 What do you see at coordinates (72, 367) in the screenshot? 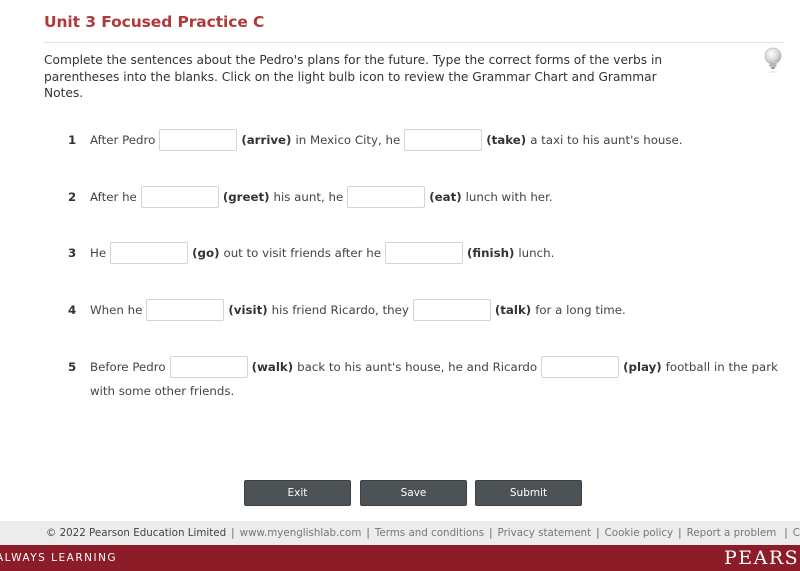
I see `question-number: 5` at bounding box center [72, 367].